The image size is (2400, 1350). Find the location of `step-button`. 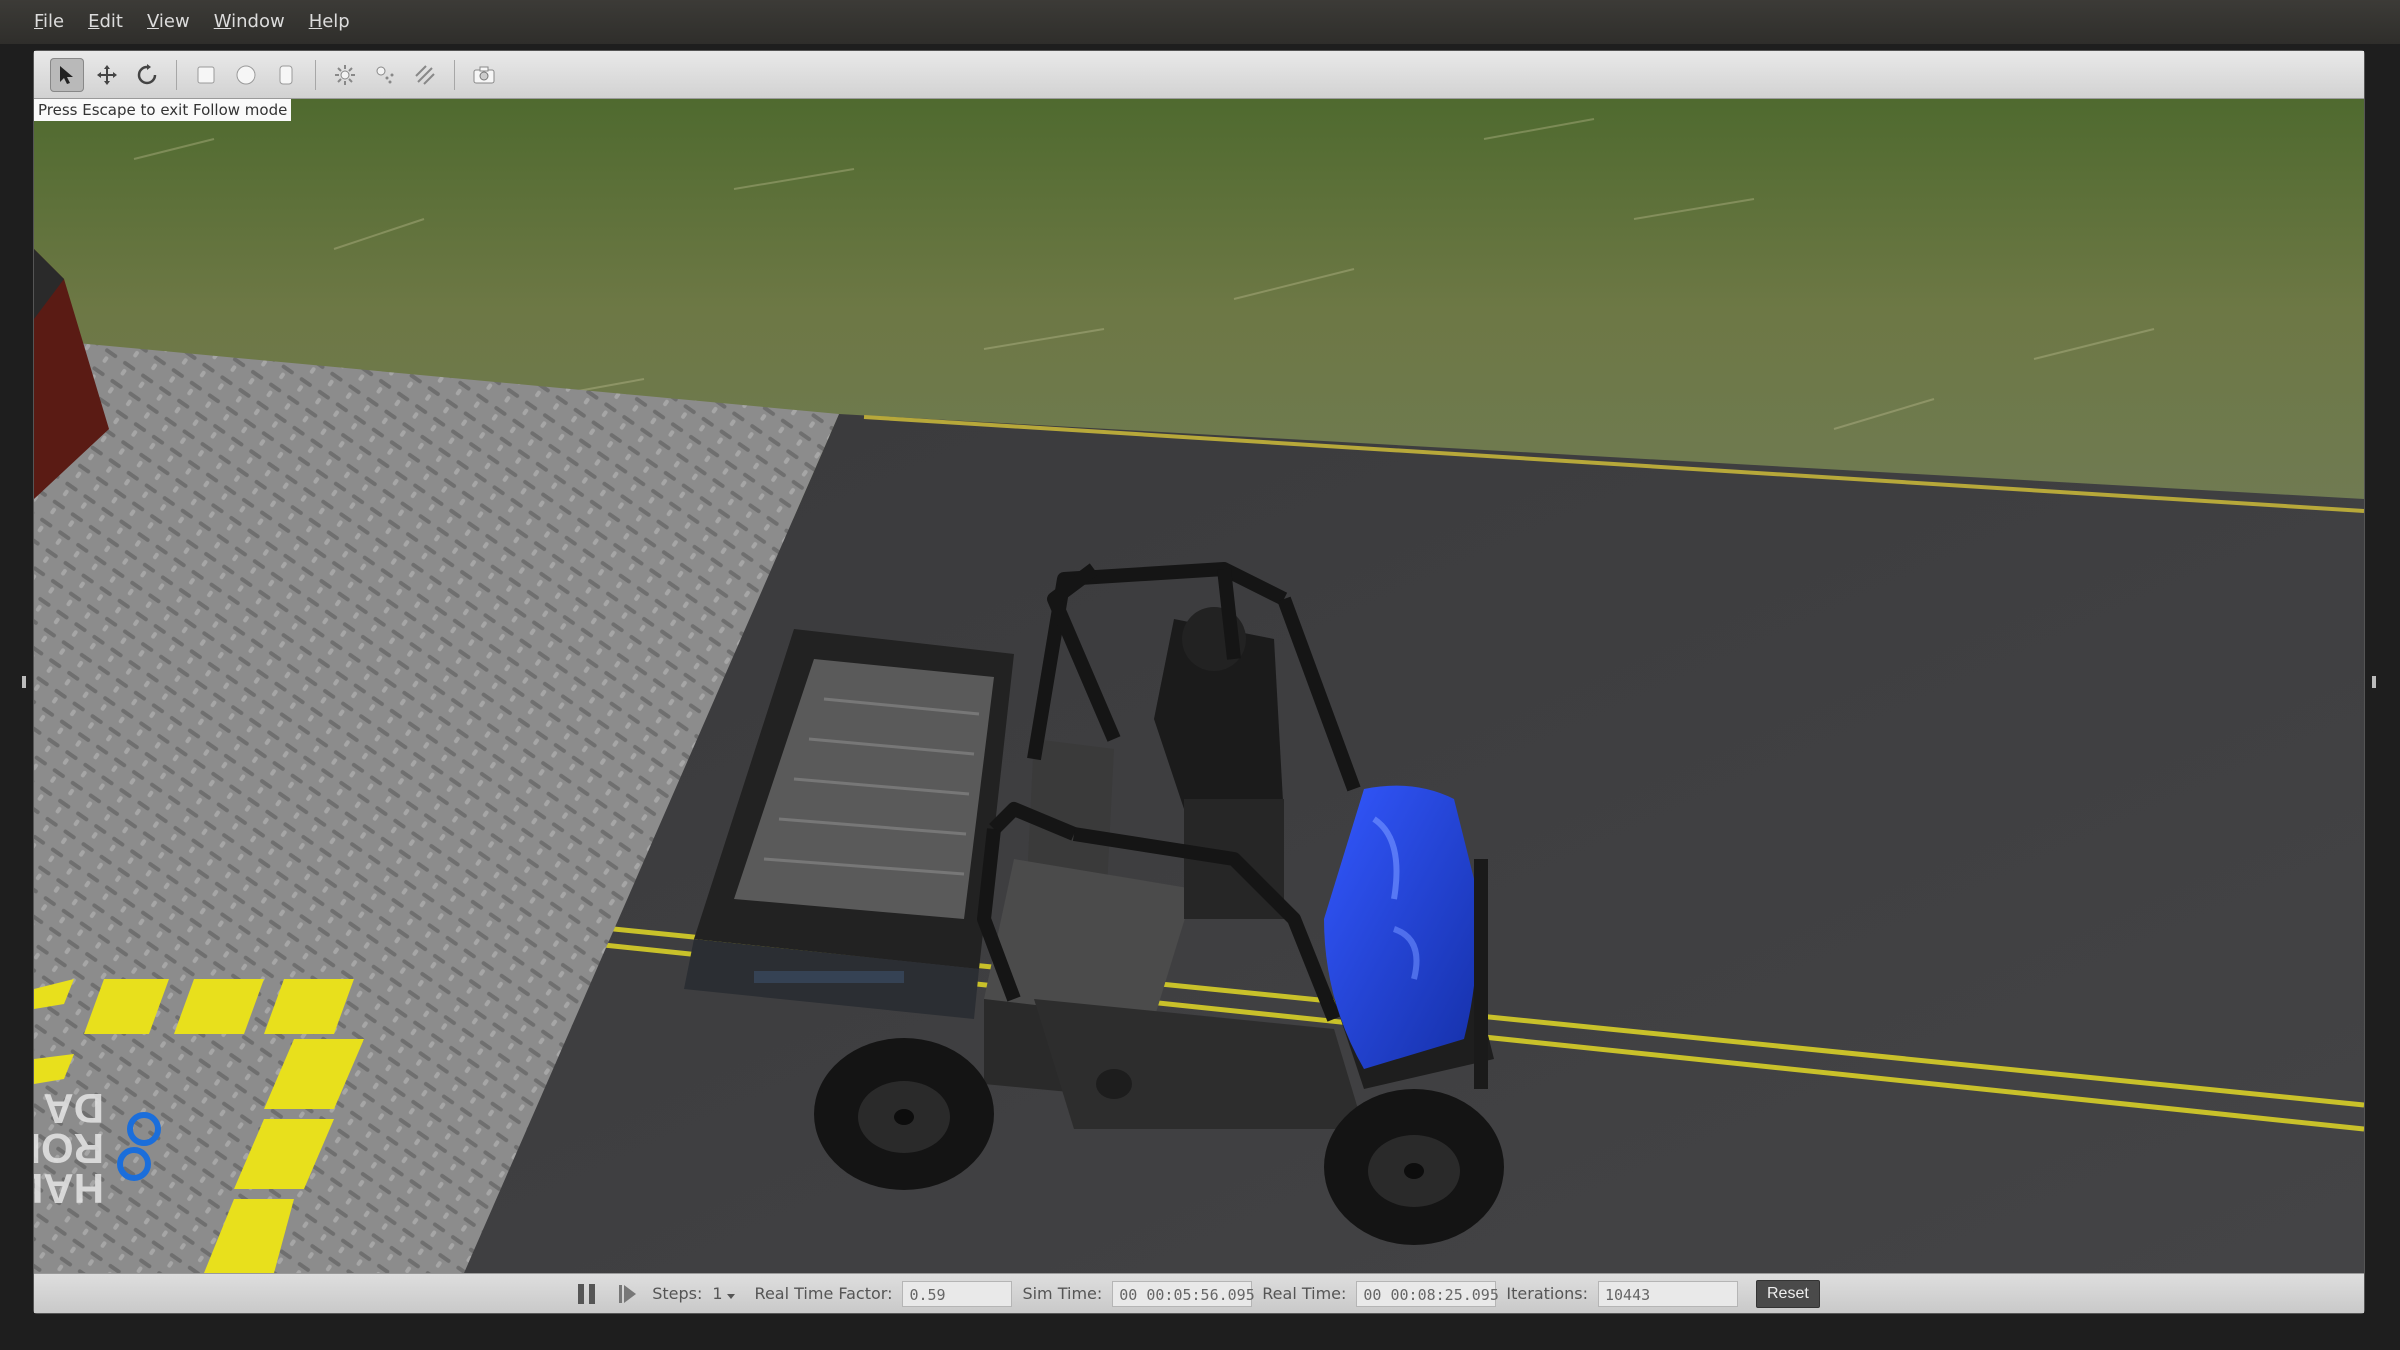

step-button is located at coordinates (628, 1293).